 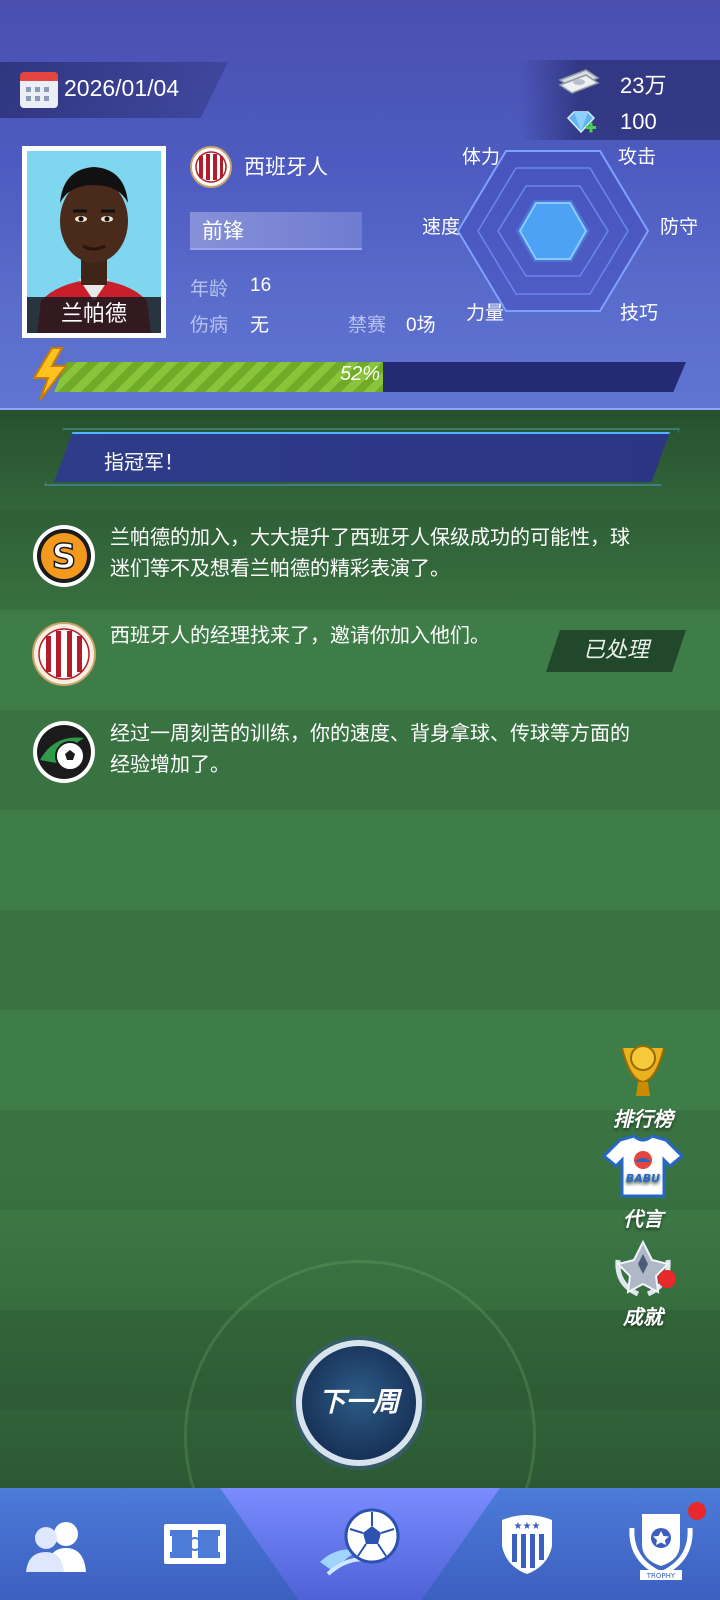 What do you see at coordinates (209, 325) in the screenshot?
I see `injury-label: 伤病` at bounding box center [209, 325].